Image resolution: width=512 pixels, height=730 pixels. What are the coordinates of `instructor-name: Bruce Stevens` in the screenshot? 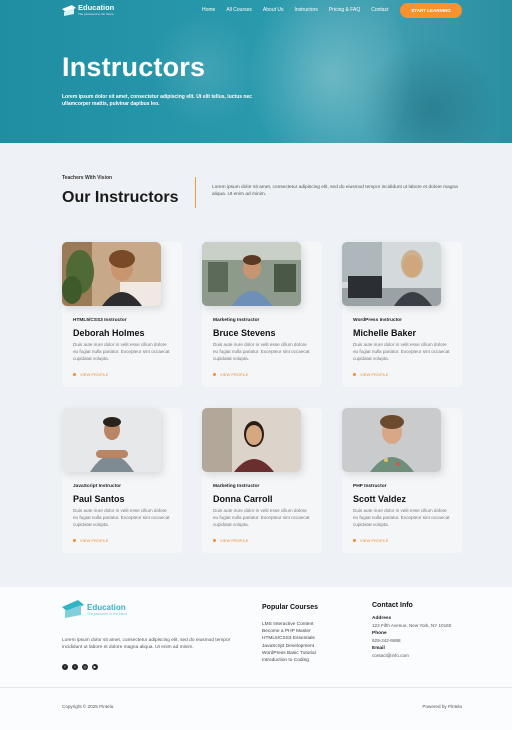 It's located at (244, 333).